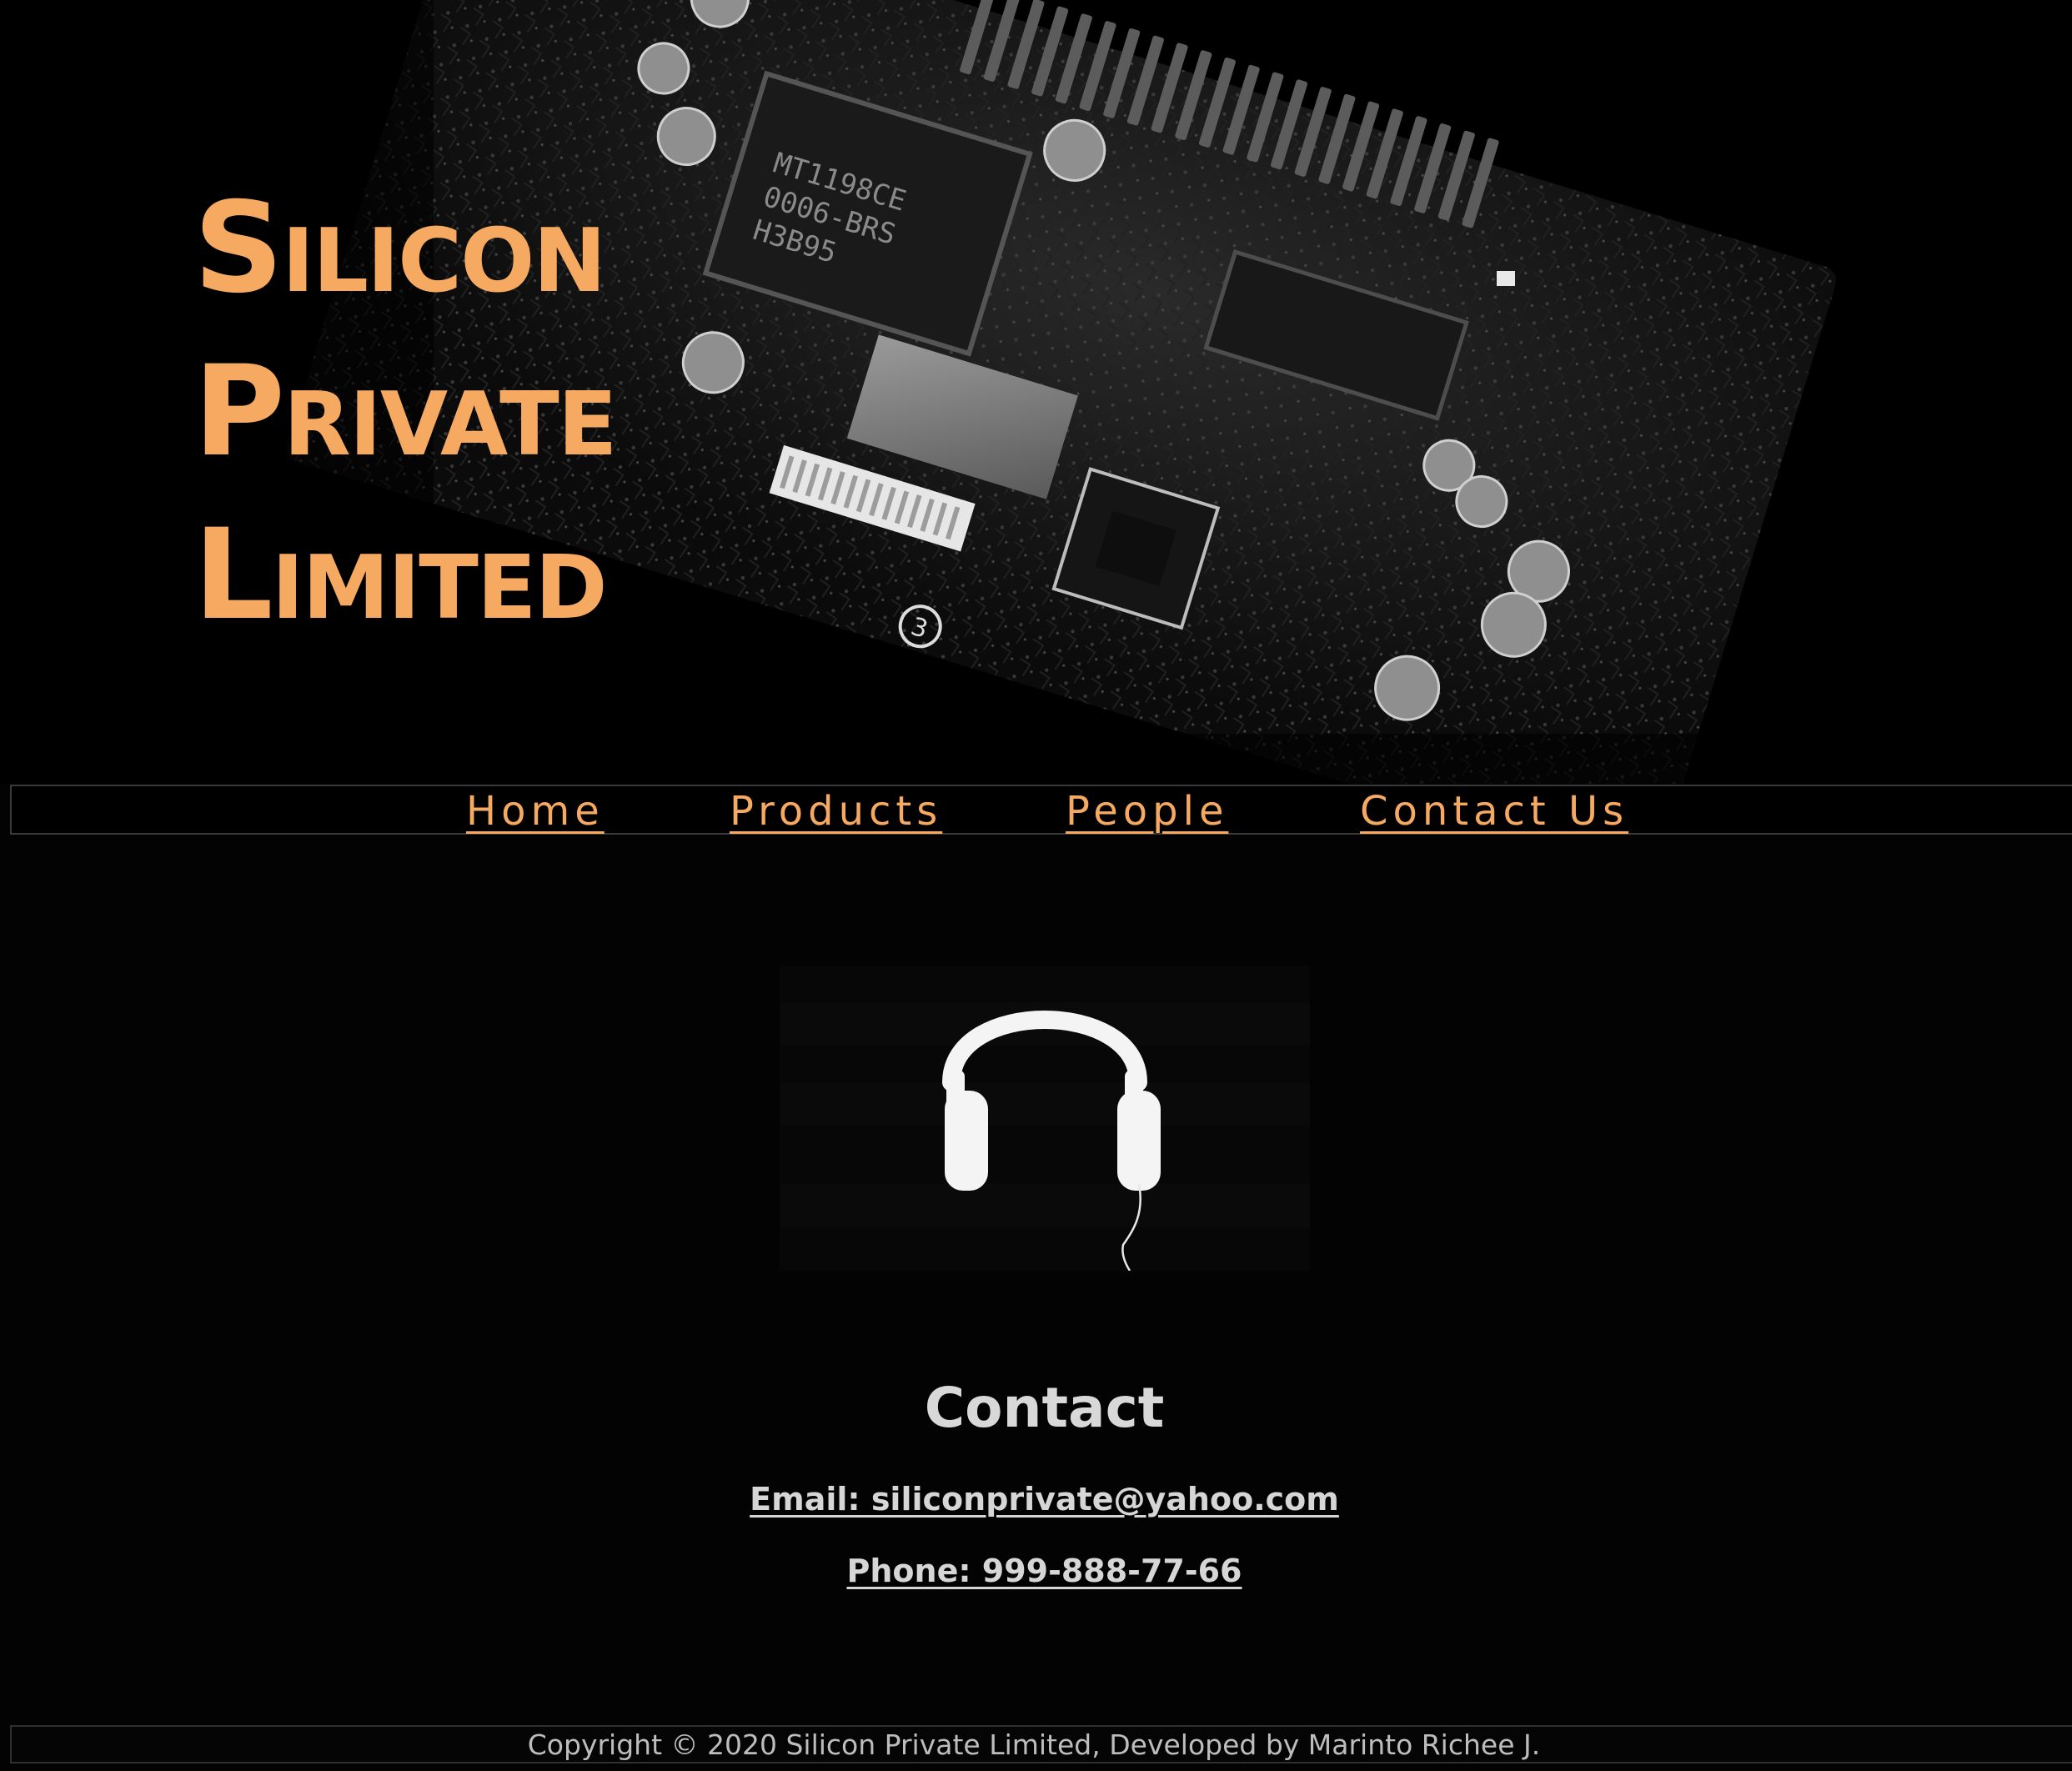 The width and height of the screenshot is (2072, 1771). I want to click on site-title-line: Private, so click(405, 411).